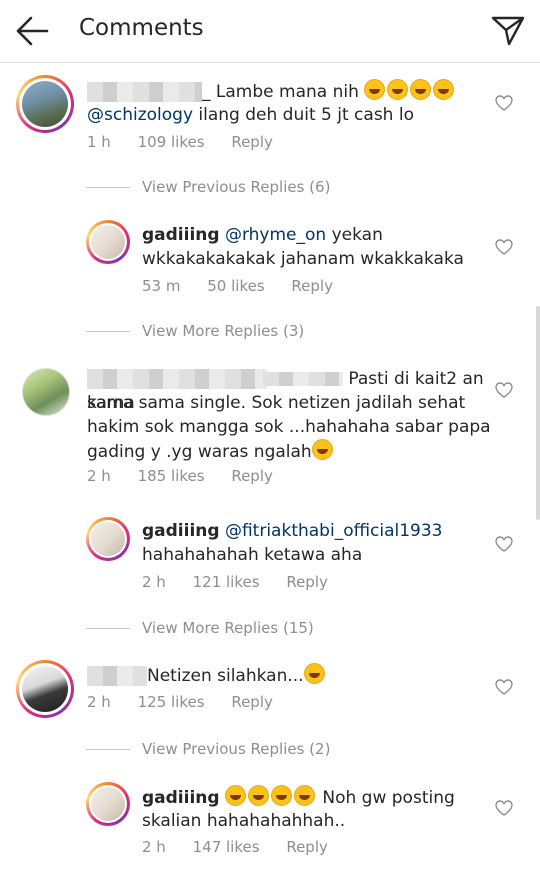 The image size is (540, 869). What do you see at coordinates (270, 31) in the screenshot?
I see `app-header: Comments` at bounding box center [270, 31].